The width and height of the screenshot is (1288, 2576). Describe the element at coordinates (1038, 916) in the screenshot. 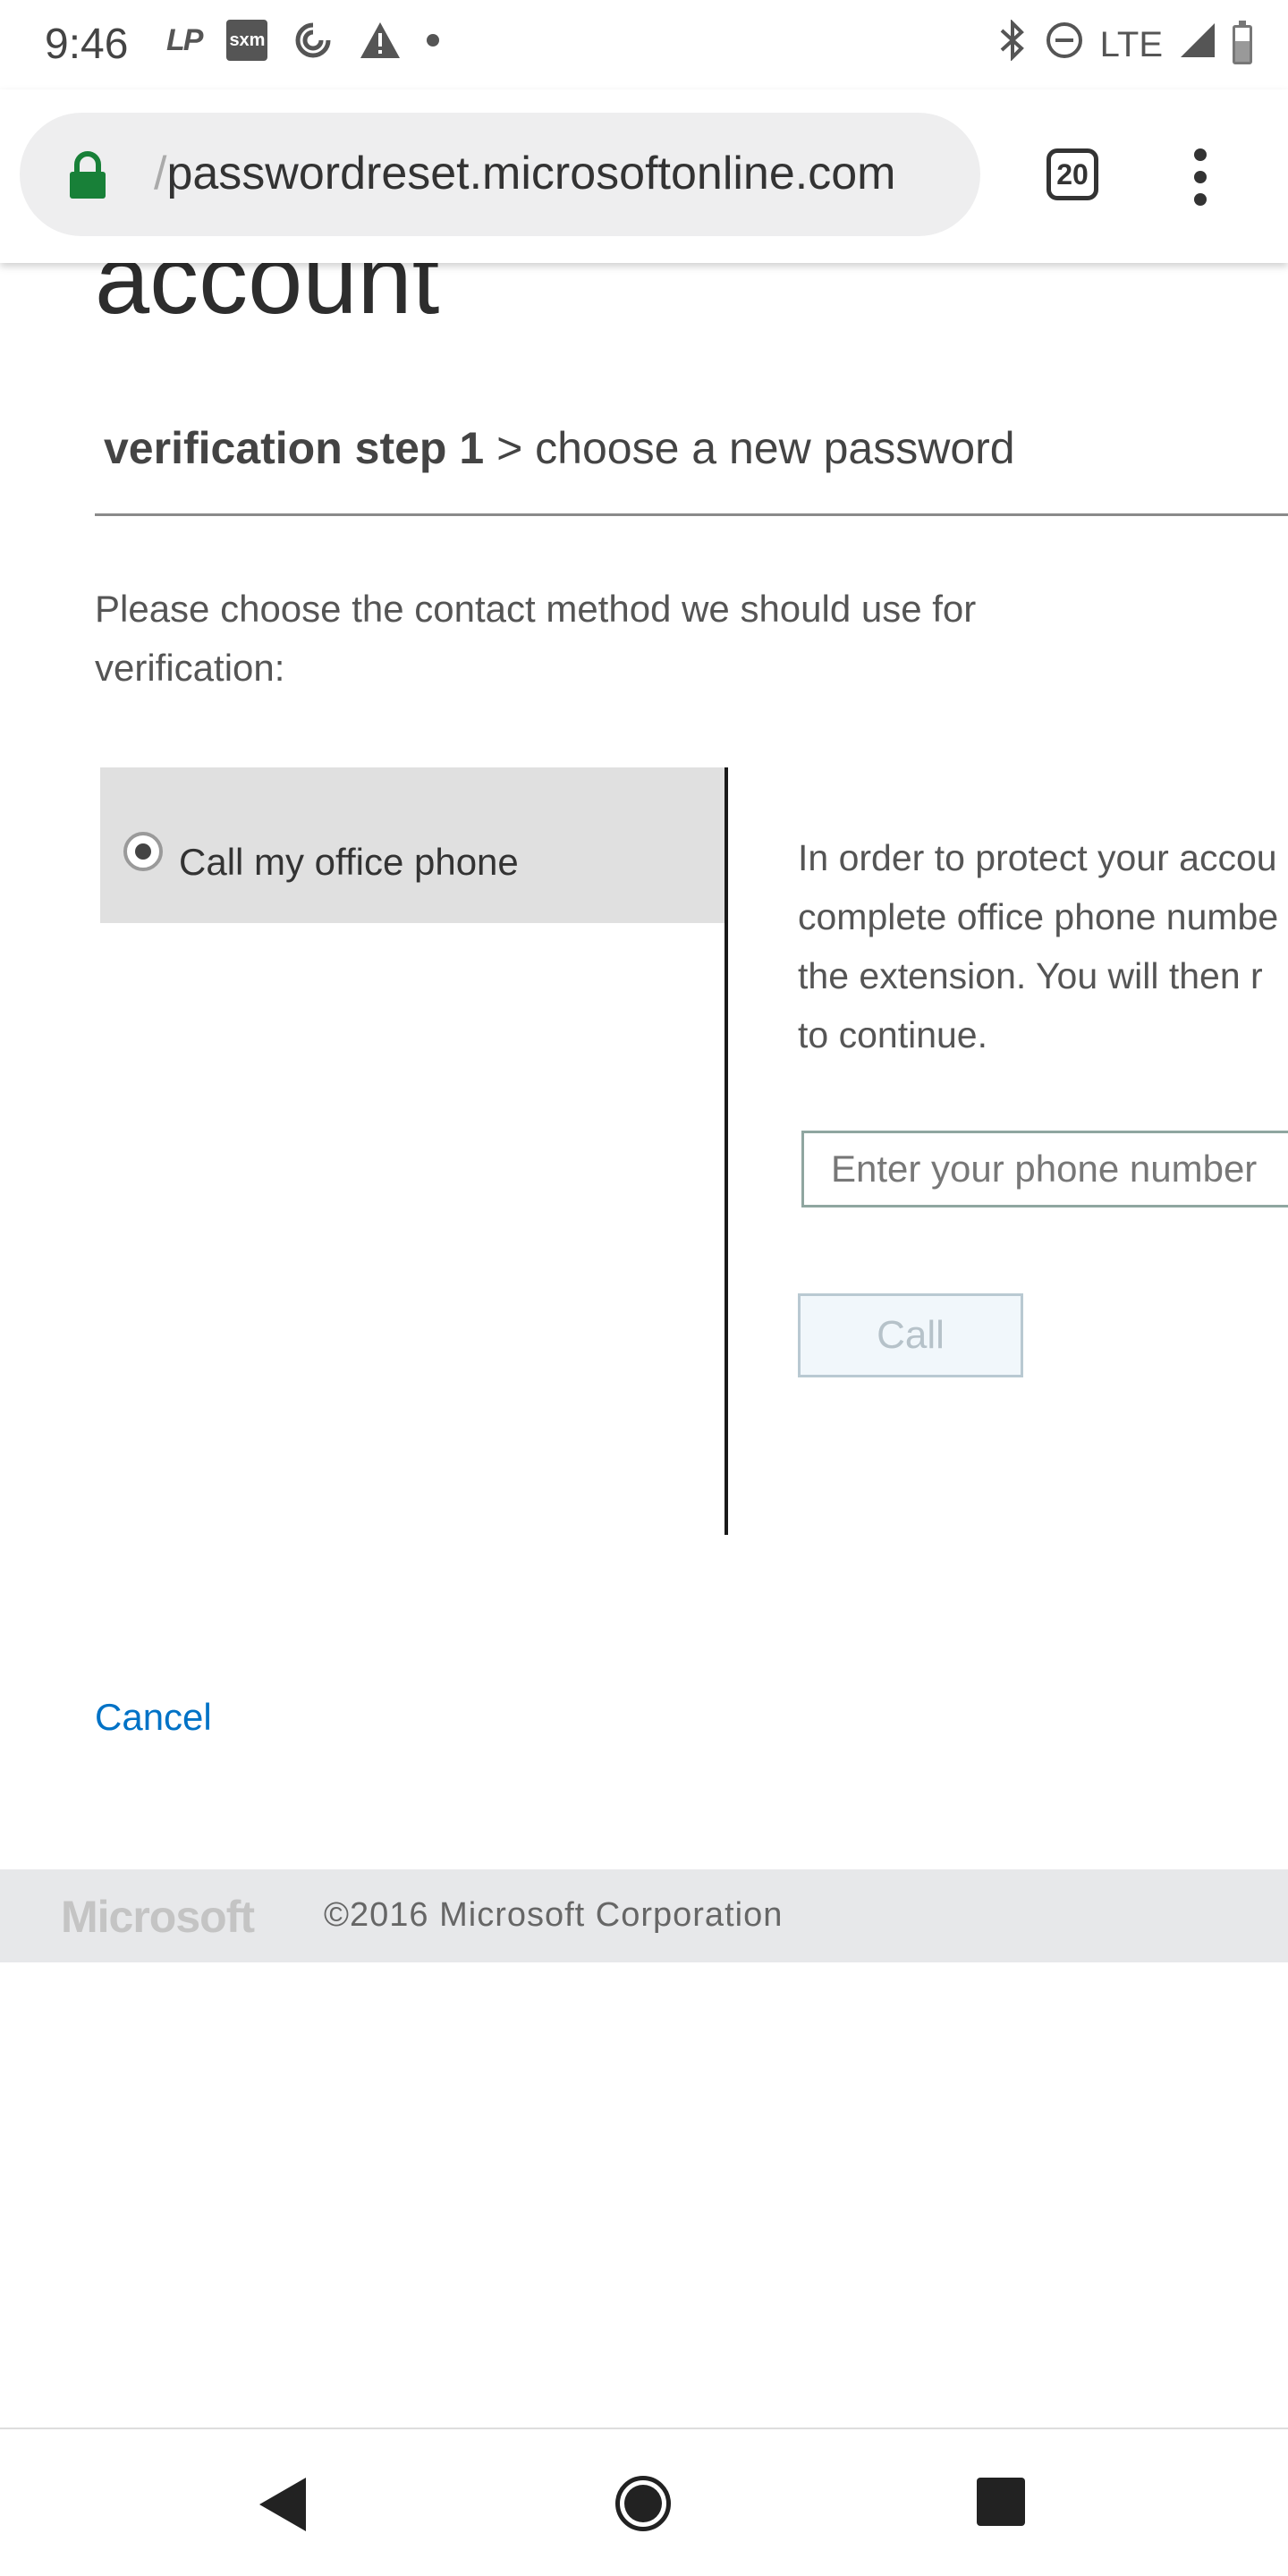

I see `info-line: complete office phone numbe` at that location.